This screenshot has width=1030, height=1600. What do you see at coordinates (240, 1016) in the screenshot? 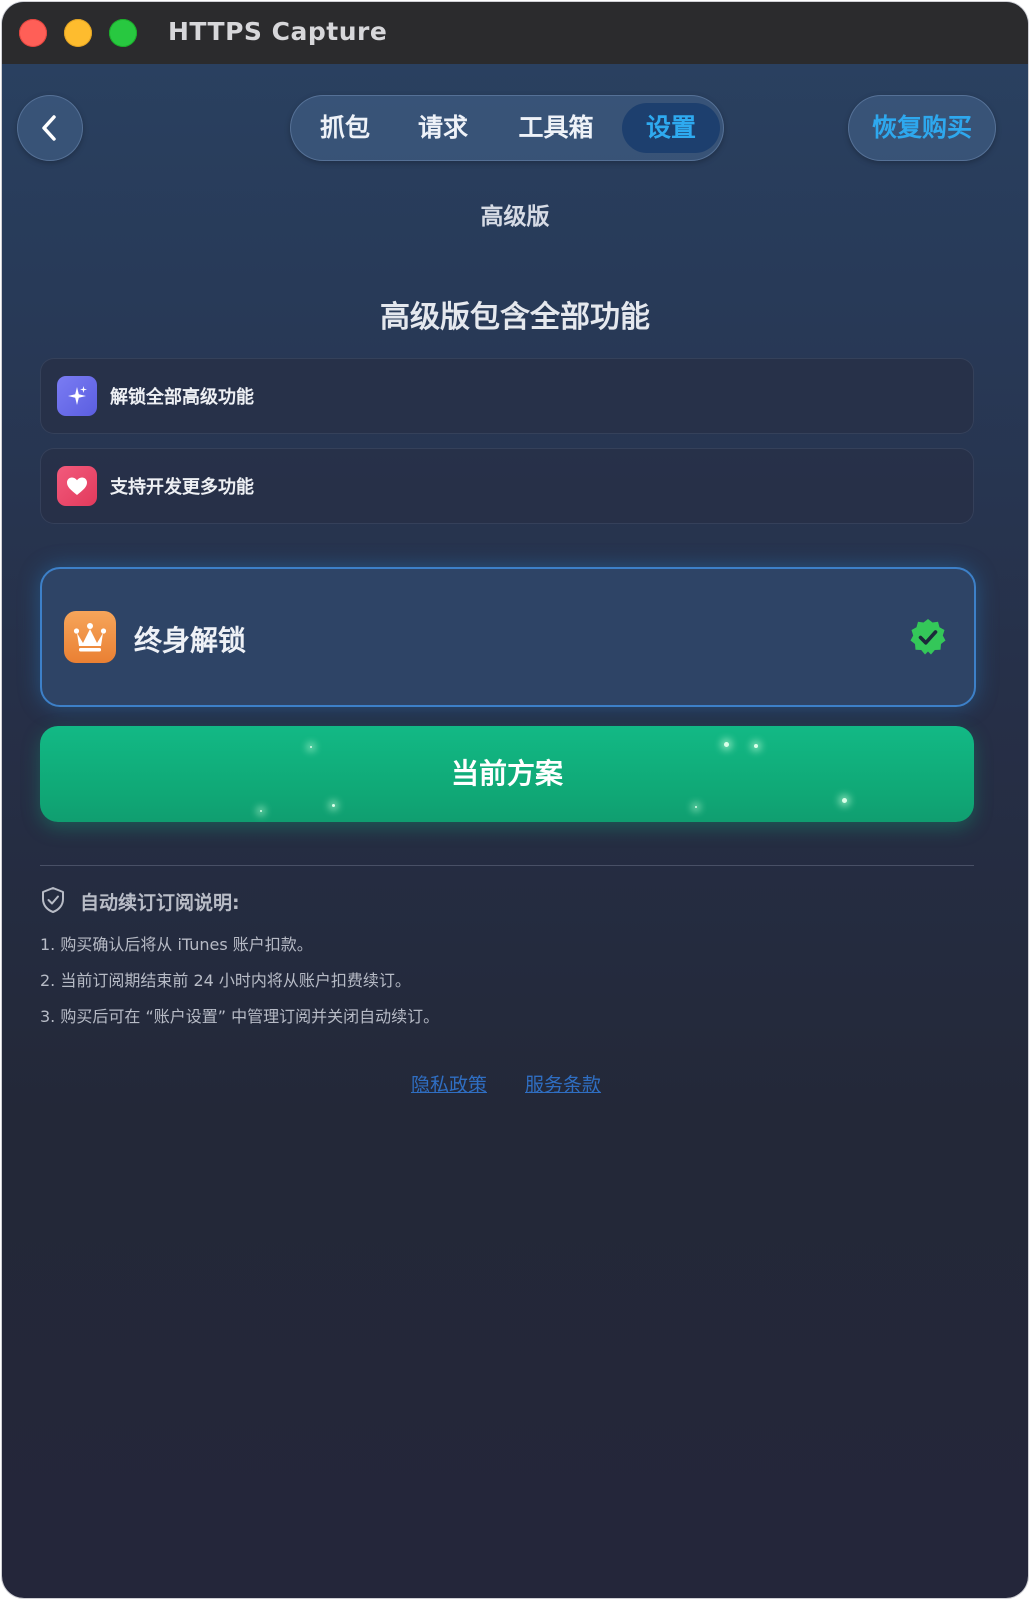
I see `note-line: 3. 购买后可在 “账户设置” 中管理订阅并关闭自动续订。` at bounding box center [240, 1016].